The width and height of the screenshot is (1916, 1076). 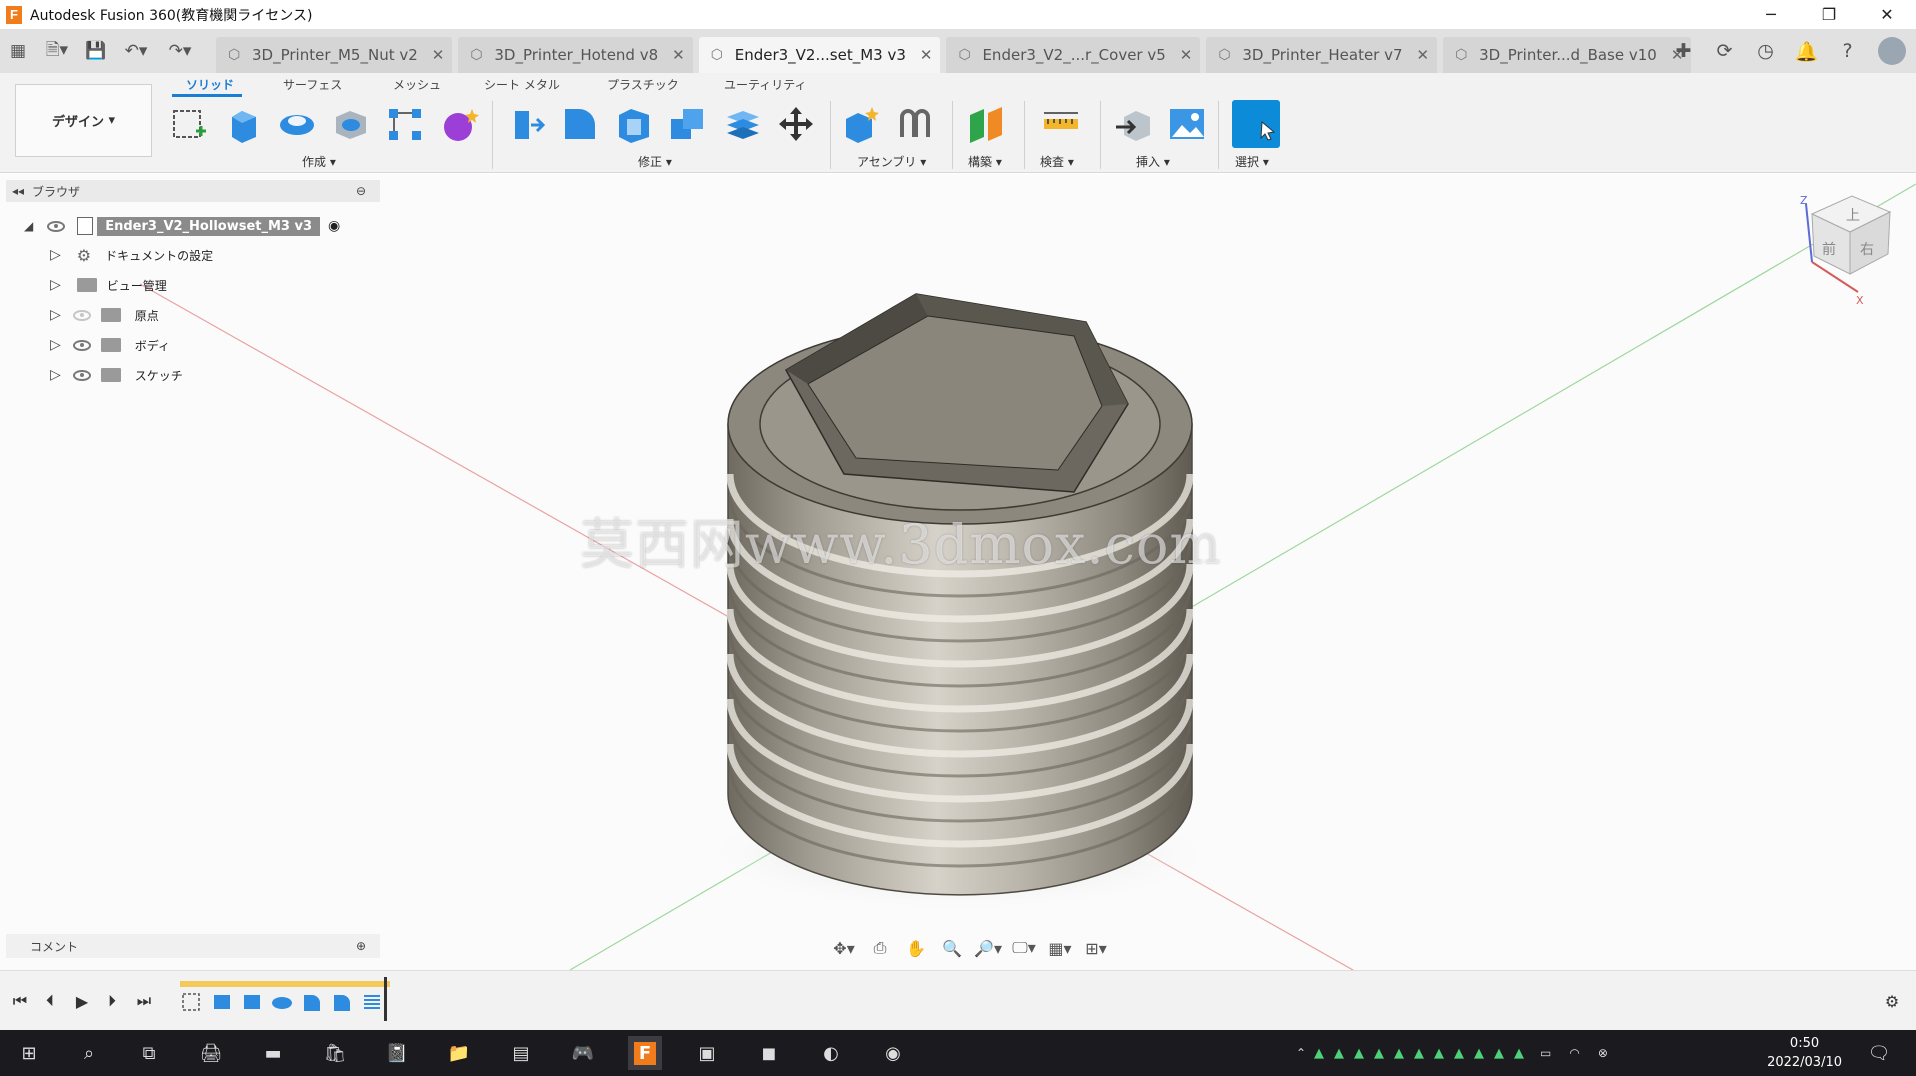 I want to click on app-icon-notepad: 📓, so click(x=397, y=1053).